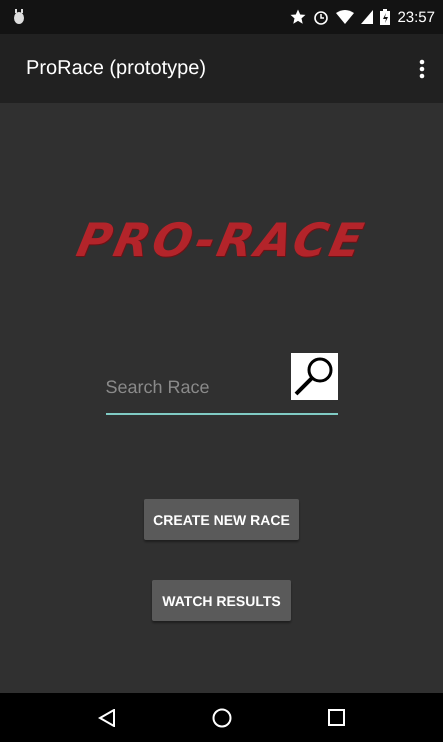 Image resolution: width=443 pixels, height=742 pixels. Describe the element at coordinates (221, 600) in the screenshot. I see `watch-results-button: WATCH RESULTS` at that location.